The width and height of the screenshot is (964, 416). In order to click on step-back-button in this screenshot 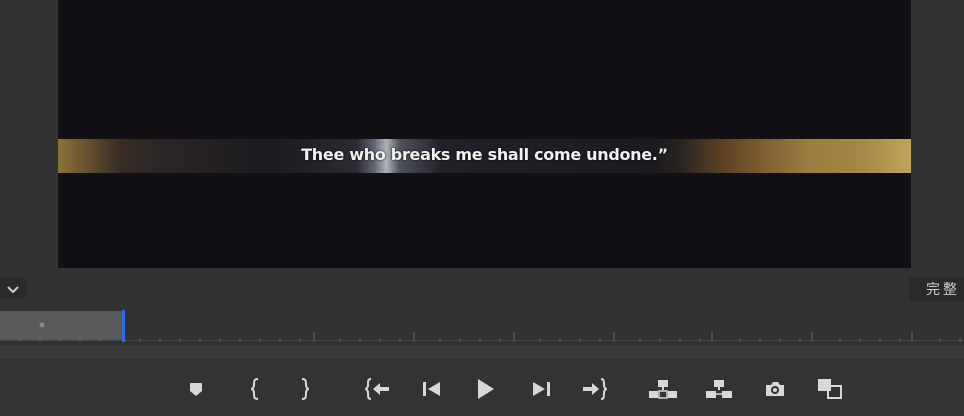, I will do `click(431, 389)`.